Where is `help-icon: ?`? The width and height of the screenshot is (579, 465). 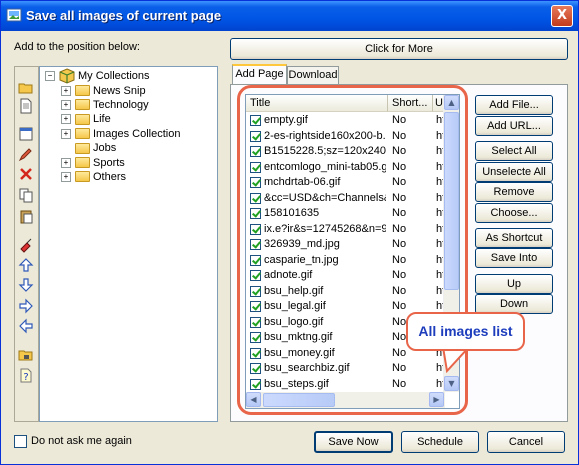 help-icon: ? is located at coordinates (26, 375).